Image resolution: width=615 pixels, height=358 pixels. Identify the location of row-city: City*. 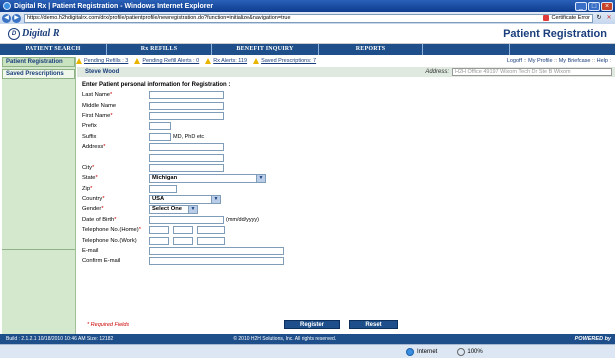
(342, 168).